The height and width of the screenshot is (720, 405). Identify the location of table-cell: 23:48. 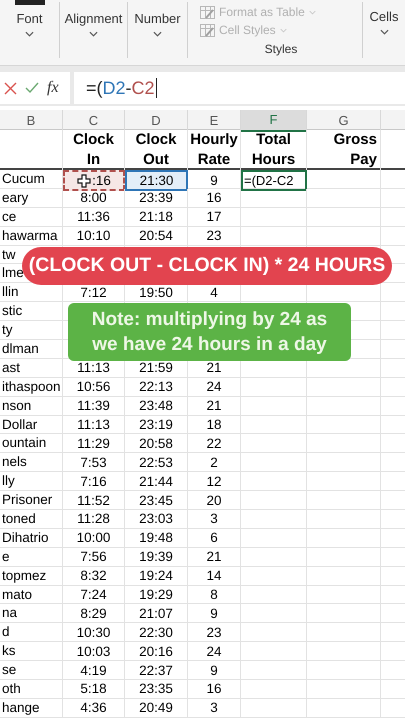
(156, 405).